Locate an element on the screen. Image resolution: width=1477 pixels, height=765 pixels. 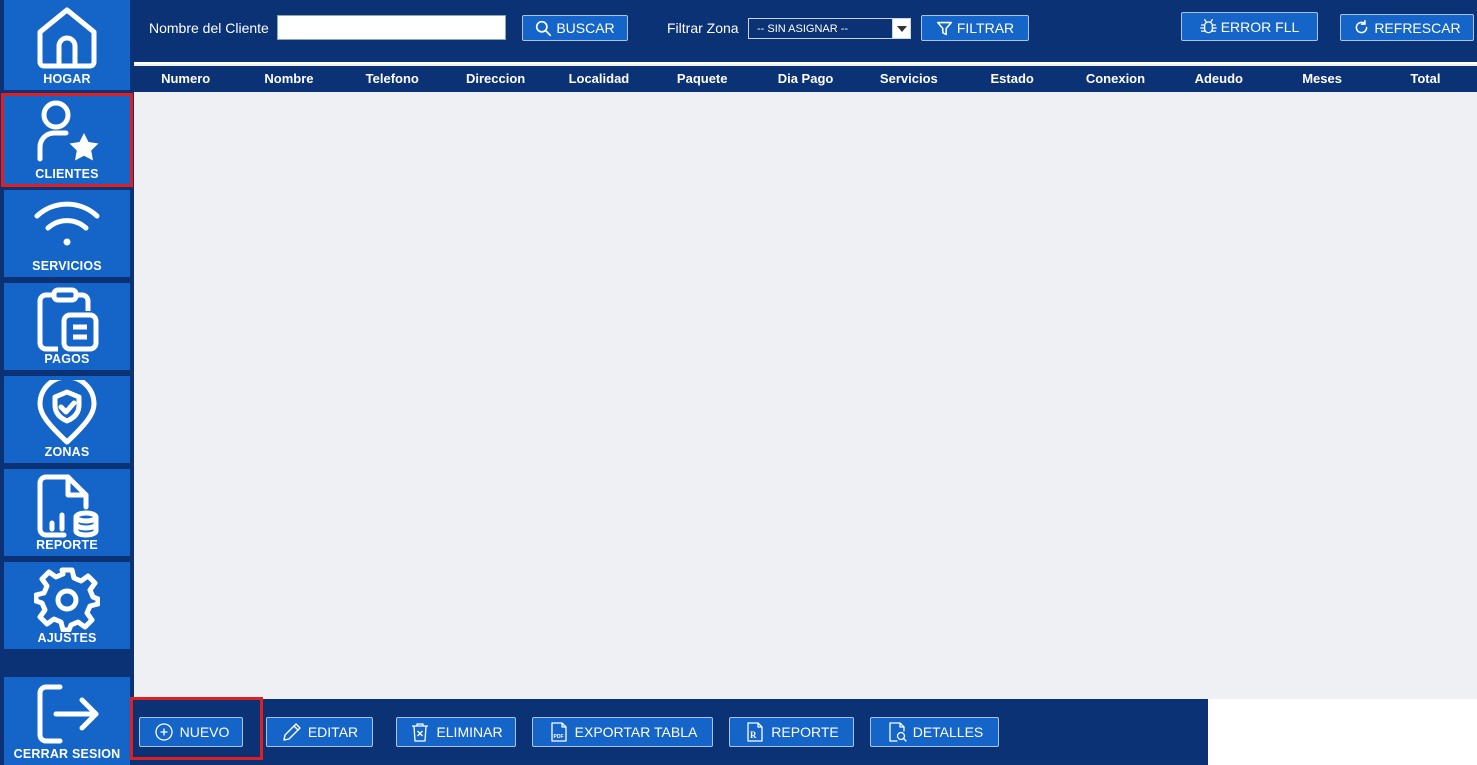
refresh-button: REFRESCAR is located at coordinates (1407, 27).